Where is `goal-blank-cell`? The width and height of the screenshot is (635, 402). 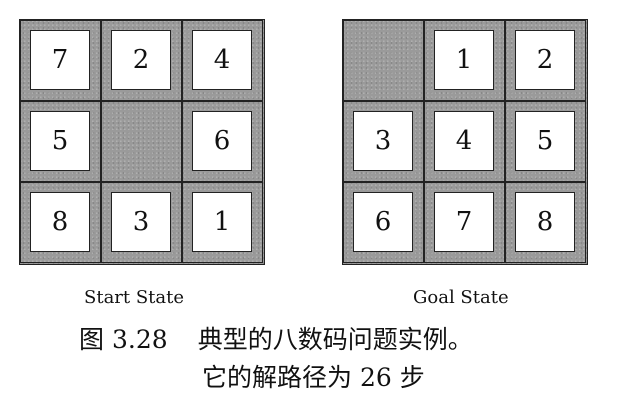 goal-blank-cell is located at coordinates (383, 60).